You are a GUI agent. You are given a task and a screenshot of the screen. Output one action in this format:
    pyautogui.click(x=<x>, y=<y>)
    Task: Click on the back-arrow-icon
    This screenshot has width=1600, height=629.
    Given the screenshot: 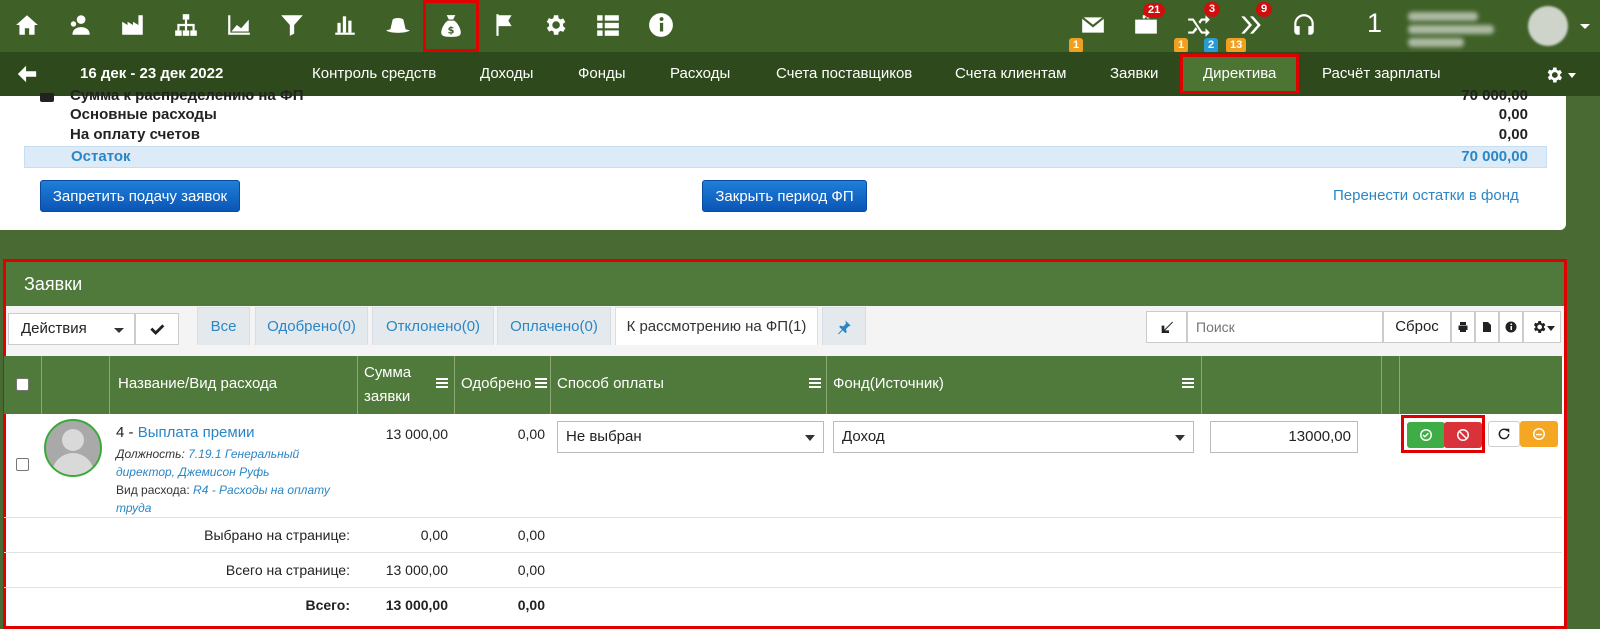 What is the action you would take?
    pyautogui.click(x=27, y=74)
    